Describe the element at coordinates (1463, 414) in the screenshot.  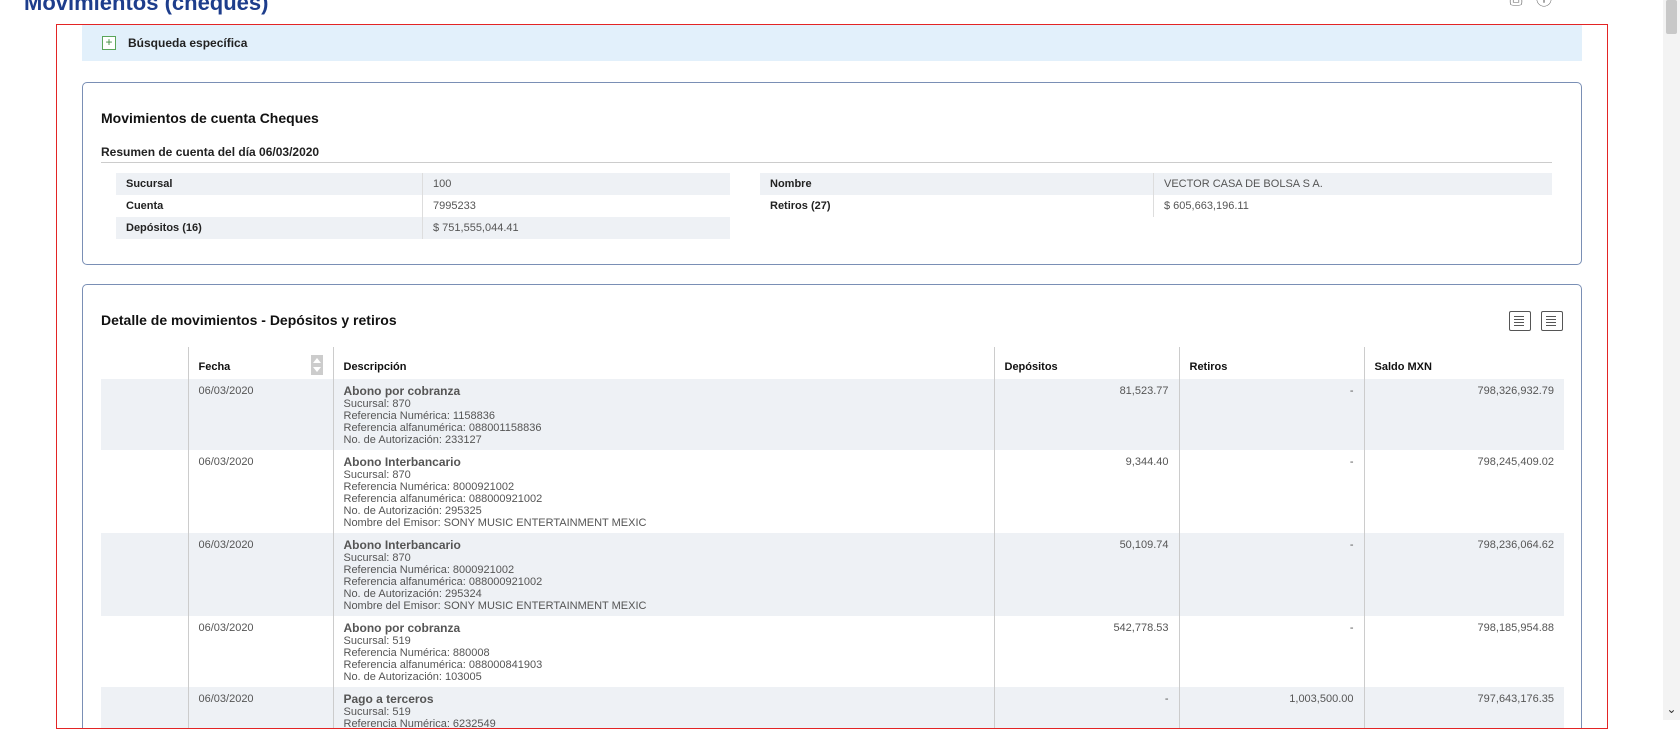
I see `cell-saldo: 798,326,932.79` at that location.